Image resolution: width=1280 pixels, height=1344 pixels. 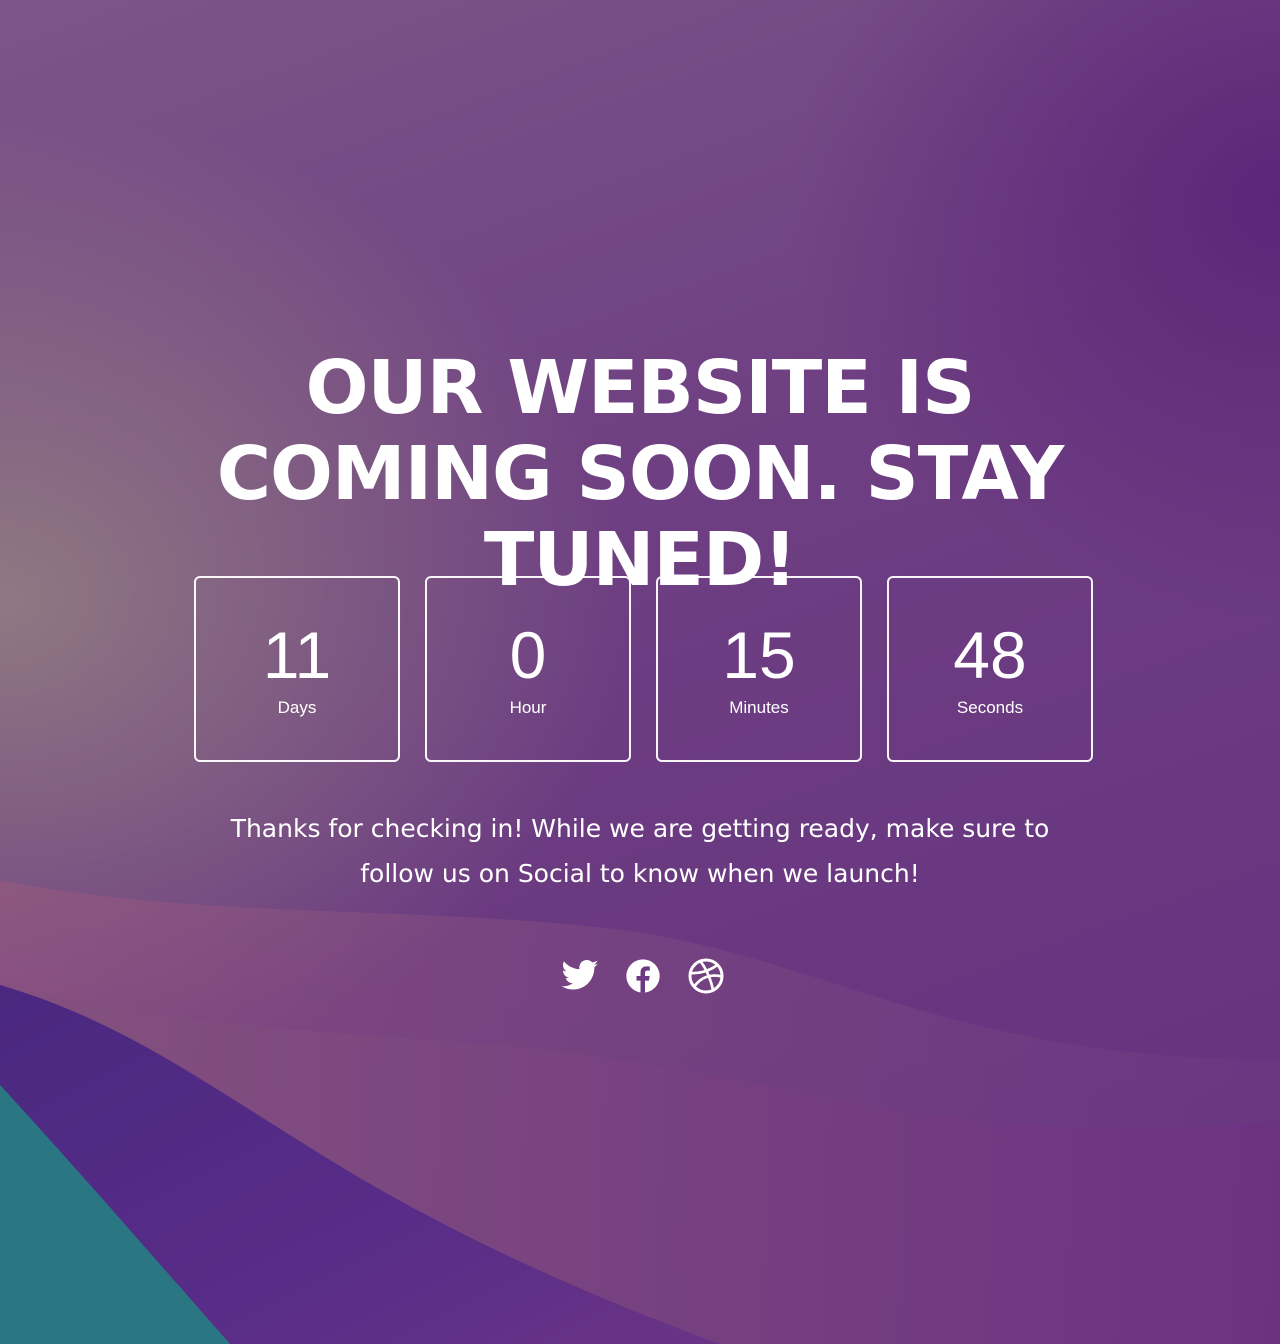 What do you see at coordinates (759, 707) in the screenshot?
I see `countdown-label: Minutes` at bounding box center [759, 707].